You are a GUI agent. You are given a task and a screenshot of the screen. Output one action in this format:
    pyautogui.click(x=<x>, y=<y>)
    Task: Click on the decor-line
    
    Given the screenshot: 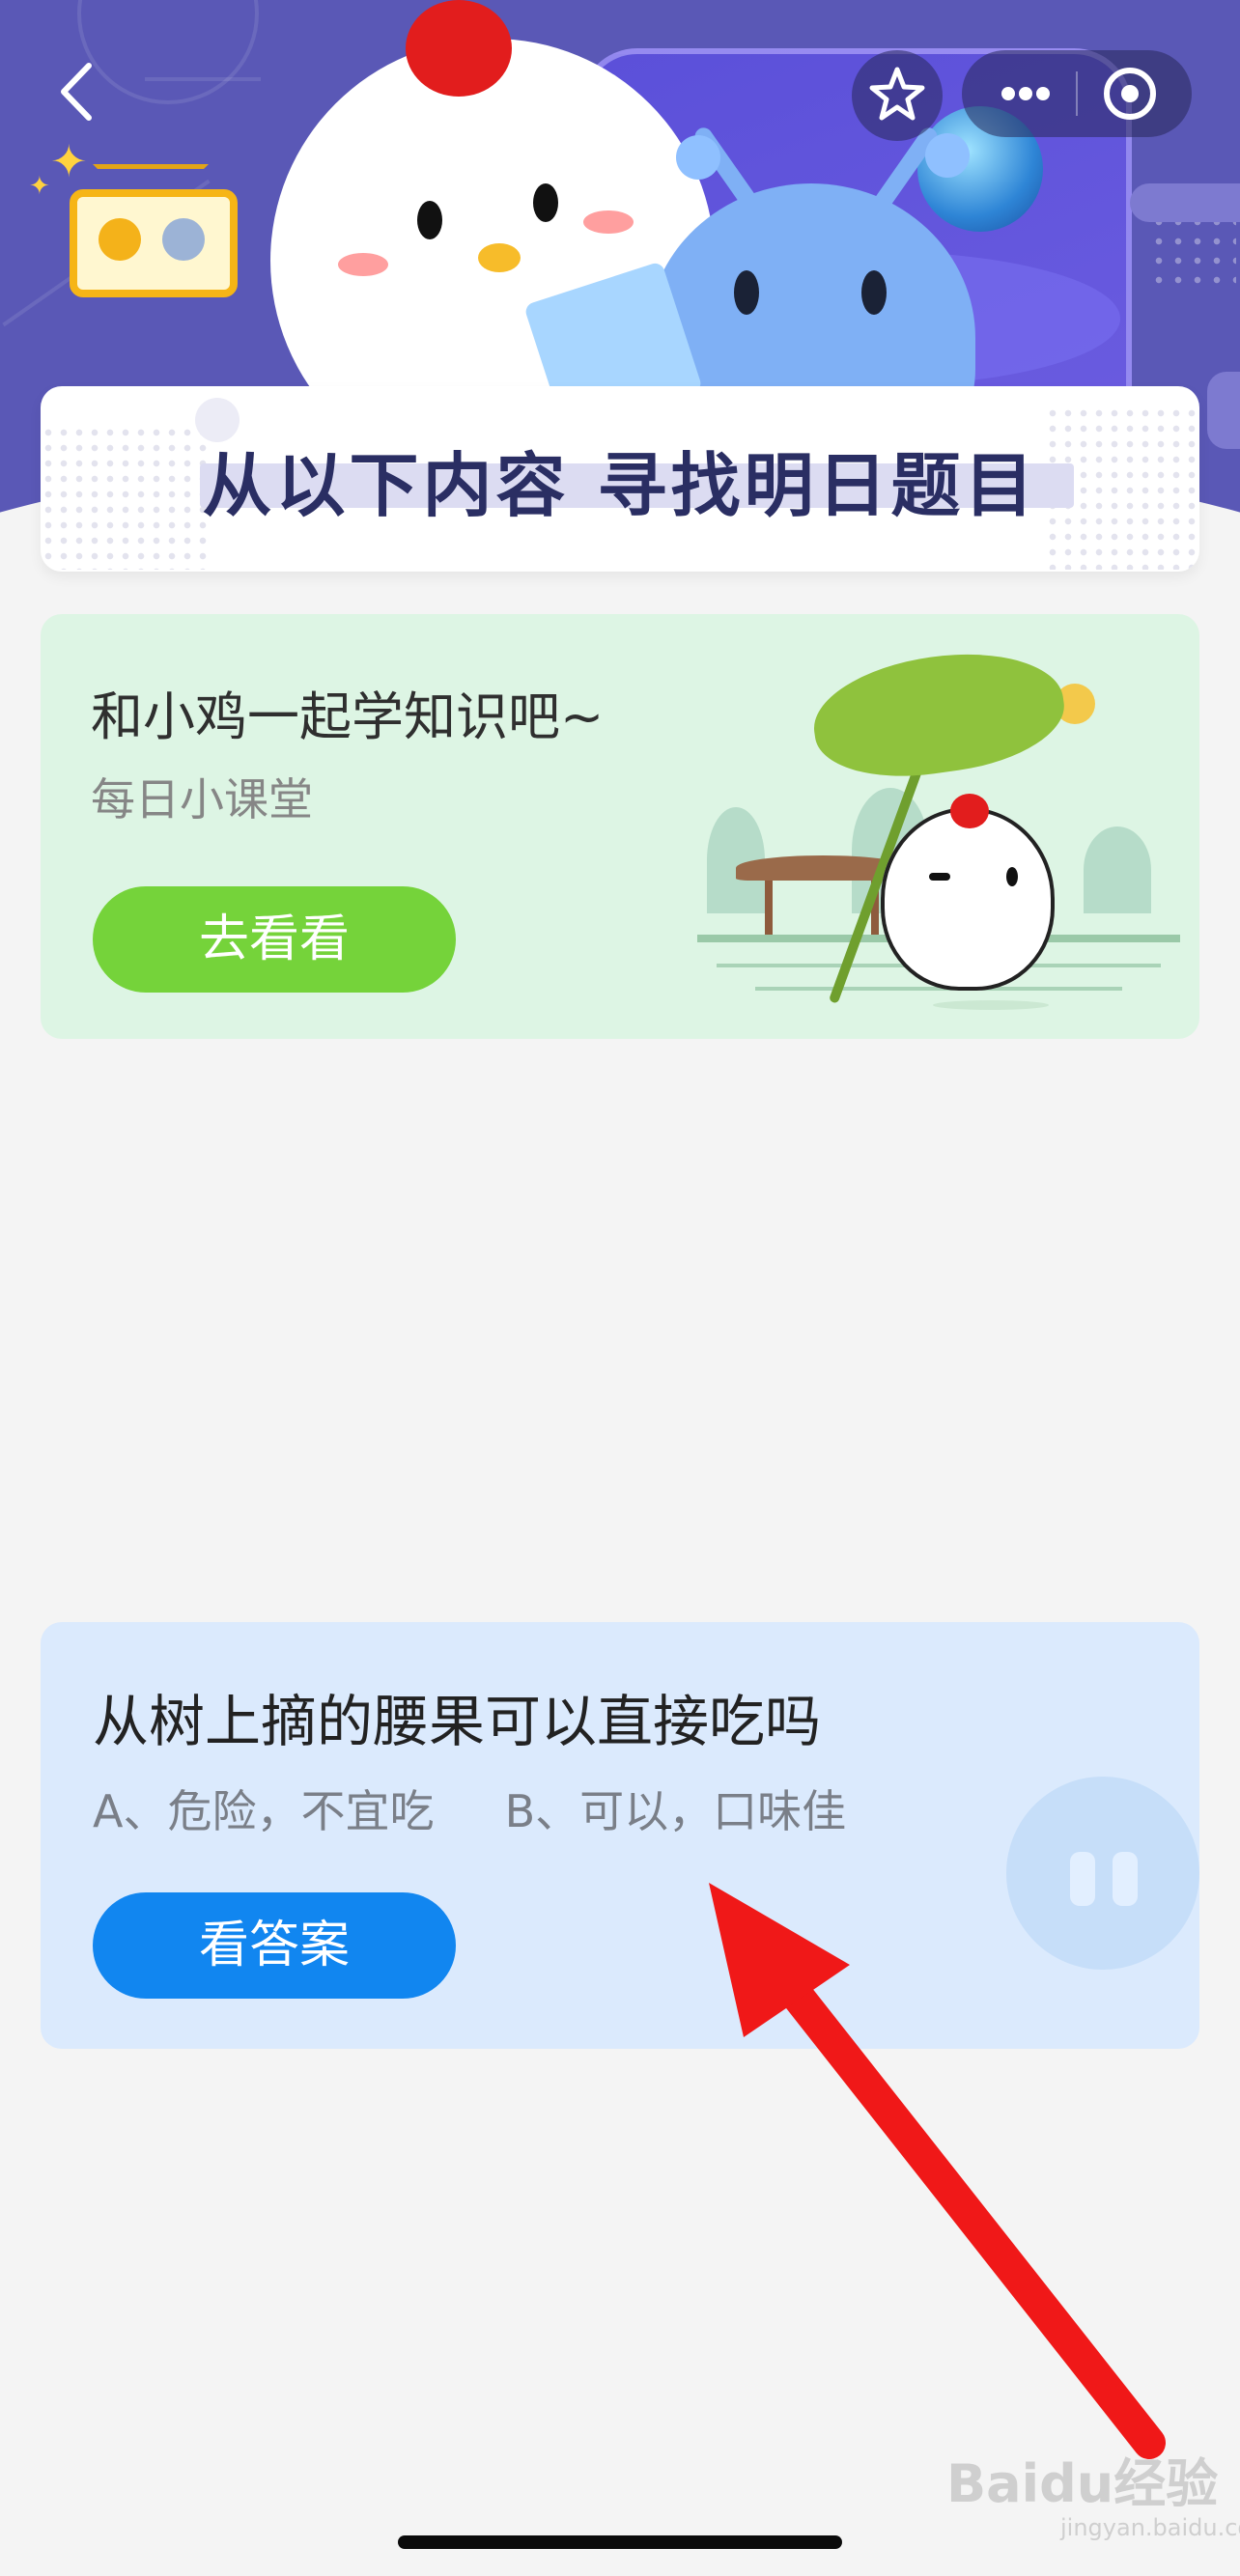 What is the action you would take?
    pyautogui.click(x=203, y=79)
    